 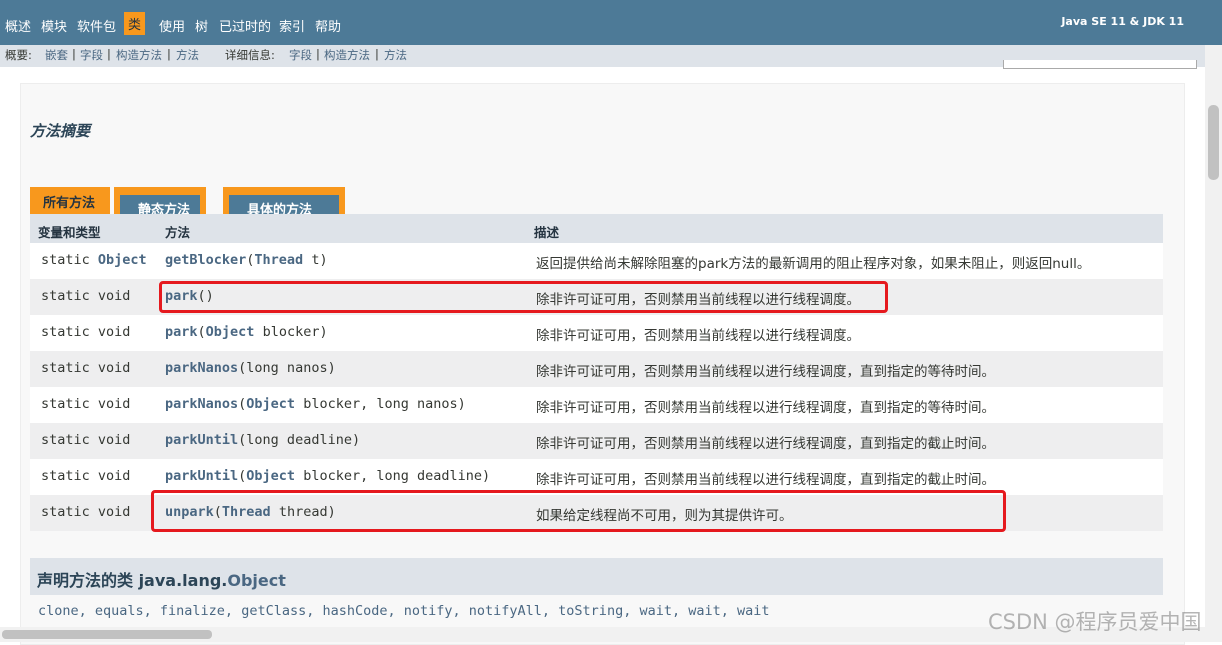 I want to click on tab-concrete-methods: 具体的方法, so click(x=284, y=202).